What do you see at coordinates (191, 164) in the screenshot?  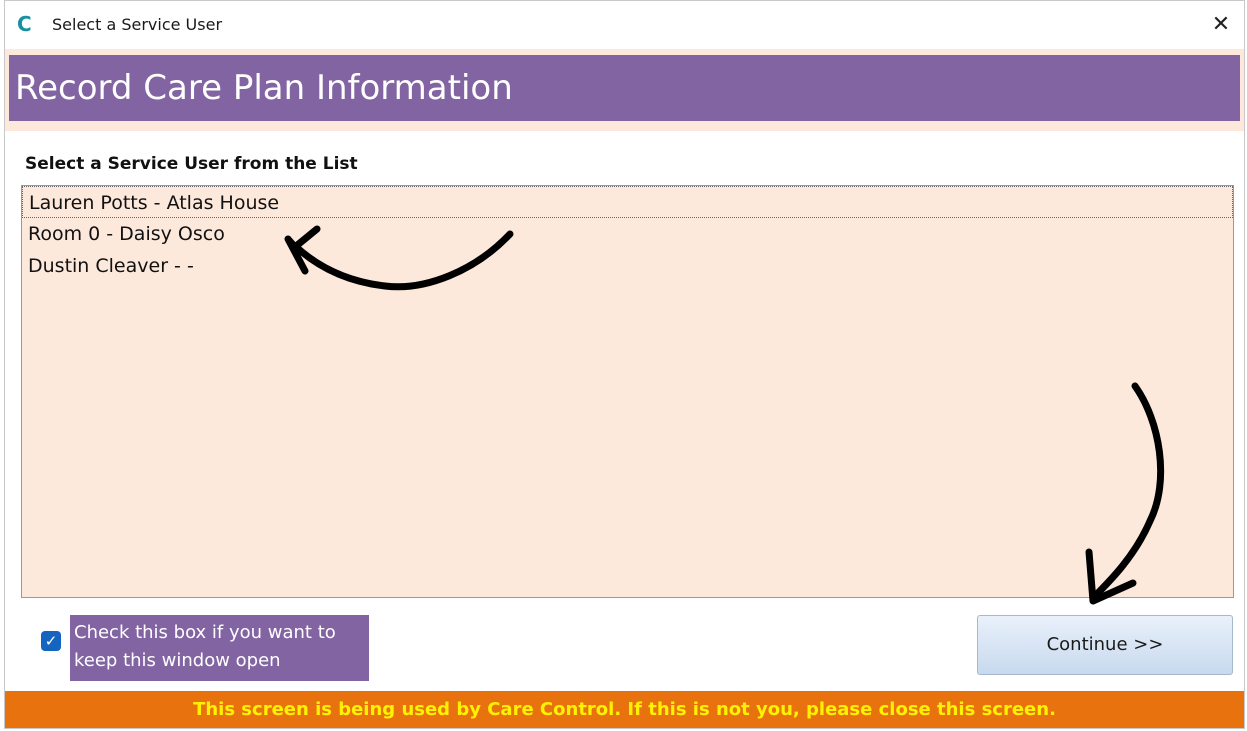 I see `list-label: Select a Service User from the List` at bounding box center [191, 164].